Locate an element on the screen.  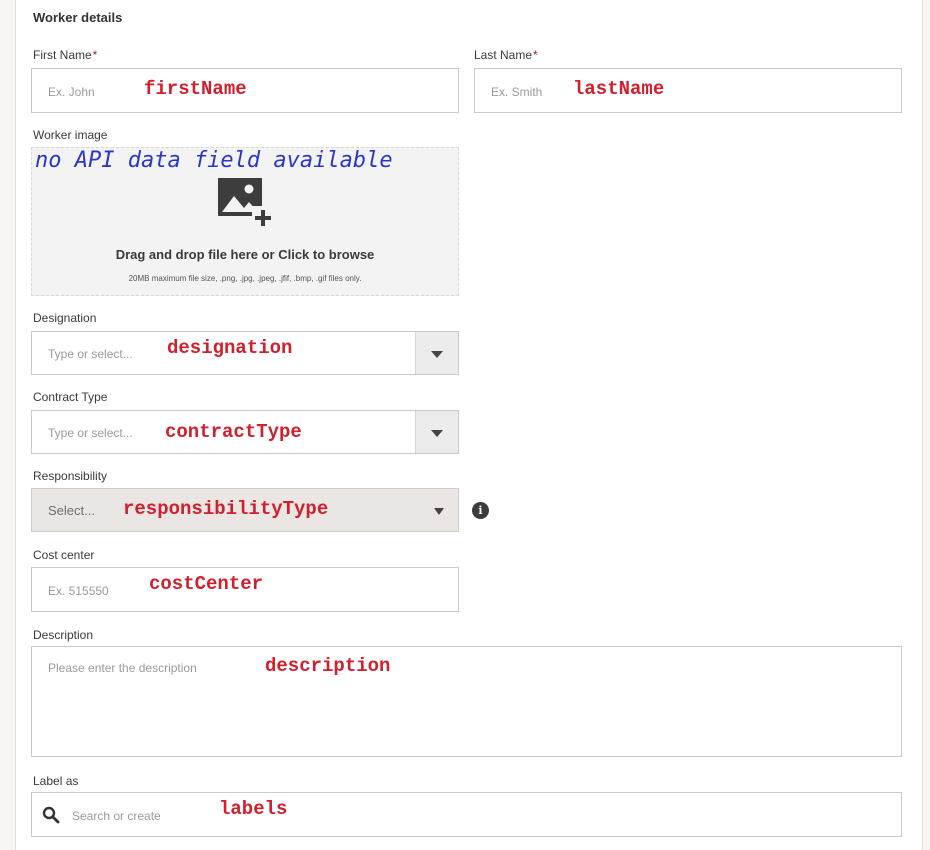
last-name-label: Last Name* is located at coordinates (506, 55).